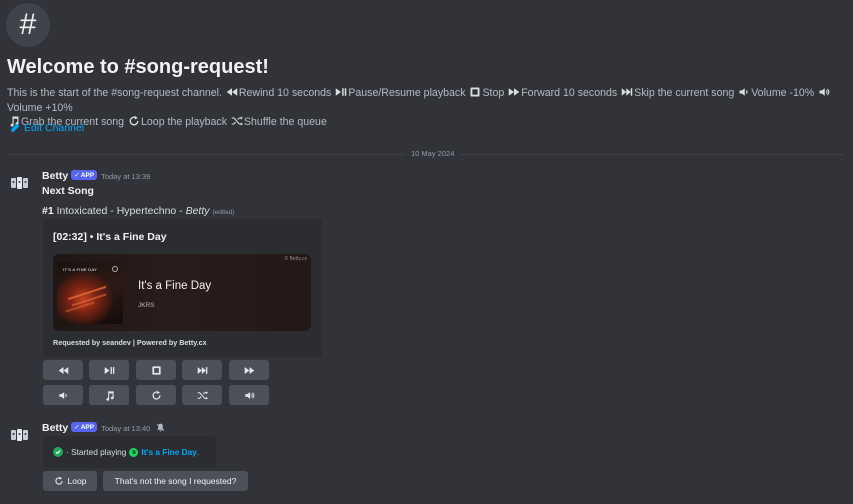  Describe the element at coordinates (285, 122) in the screenshot. I see `cmd-shuffle-label: Shuffle the queue` at that location.